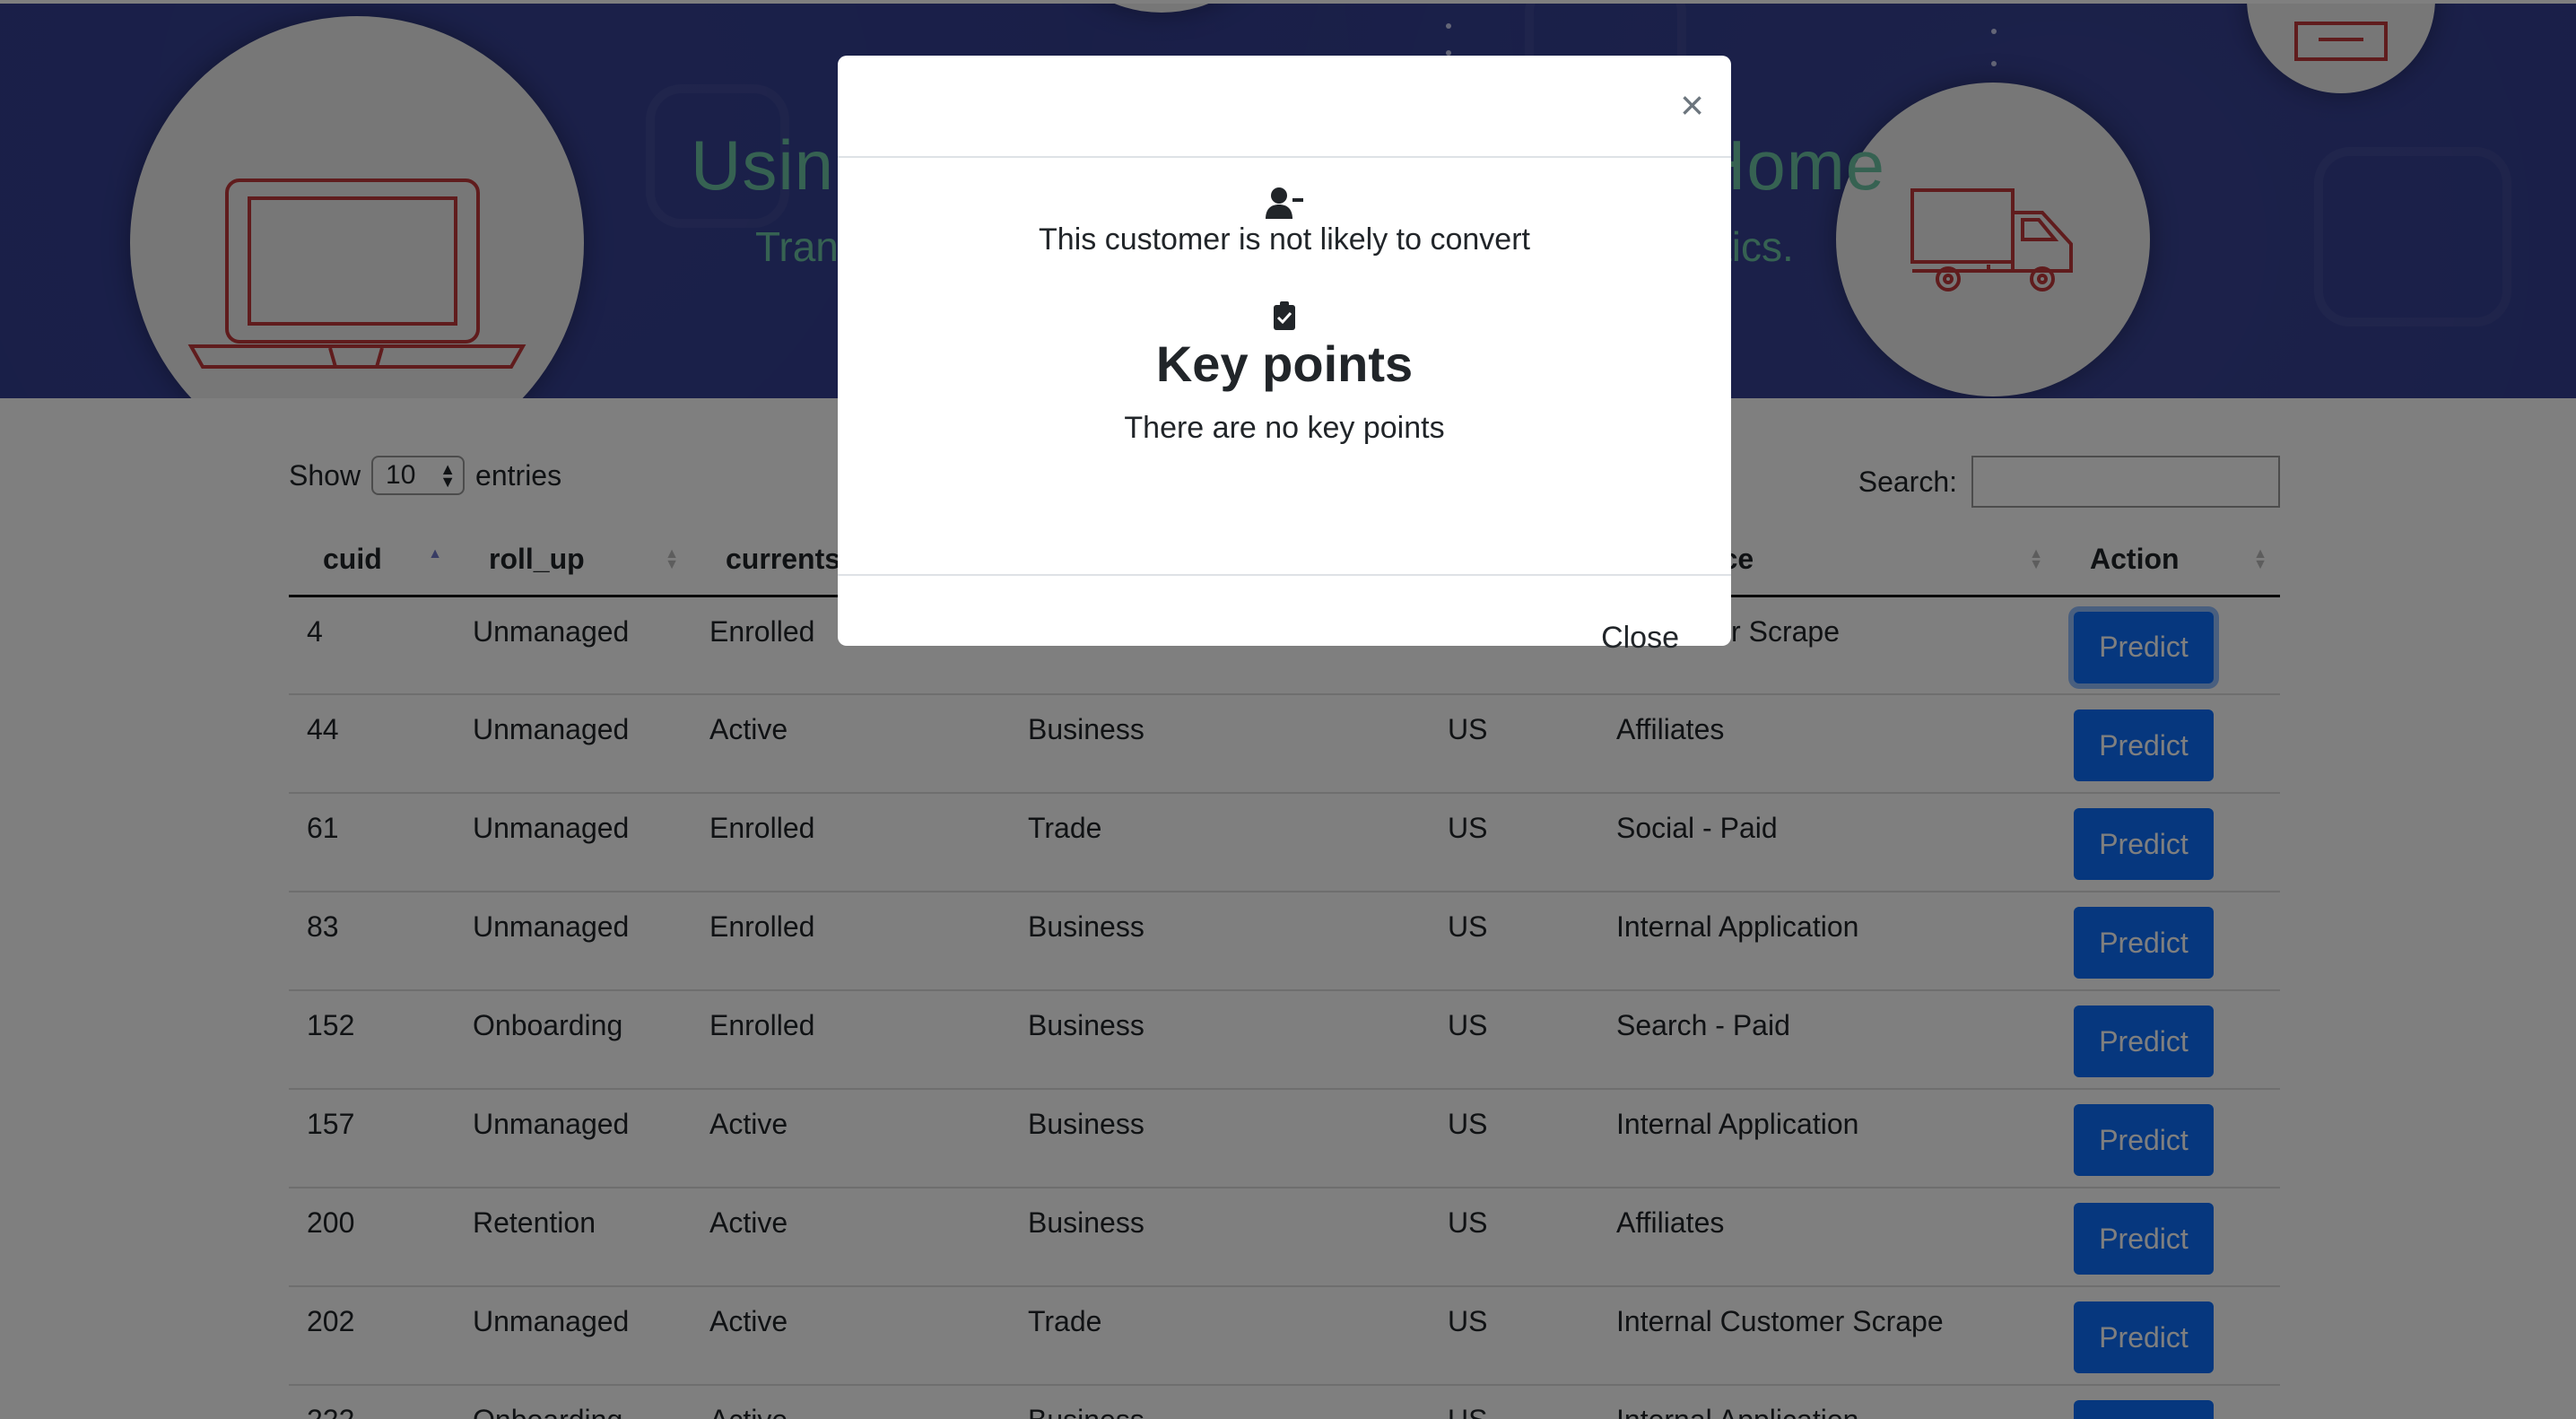 The image size is (2576, 1419). Describe the element at coordinates (1284, 364) in the screenshot. I see `key-points-title: Key points` at that location.